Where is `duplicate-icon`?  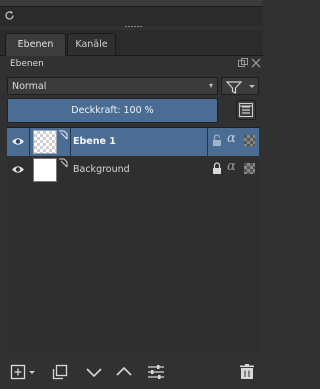
duplicate-icon is located at coordinates (61, 370).